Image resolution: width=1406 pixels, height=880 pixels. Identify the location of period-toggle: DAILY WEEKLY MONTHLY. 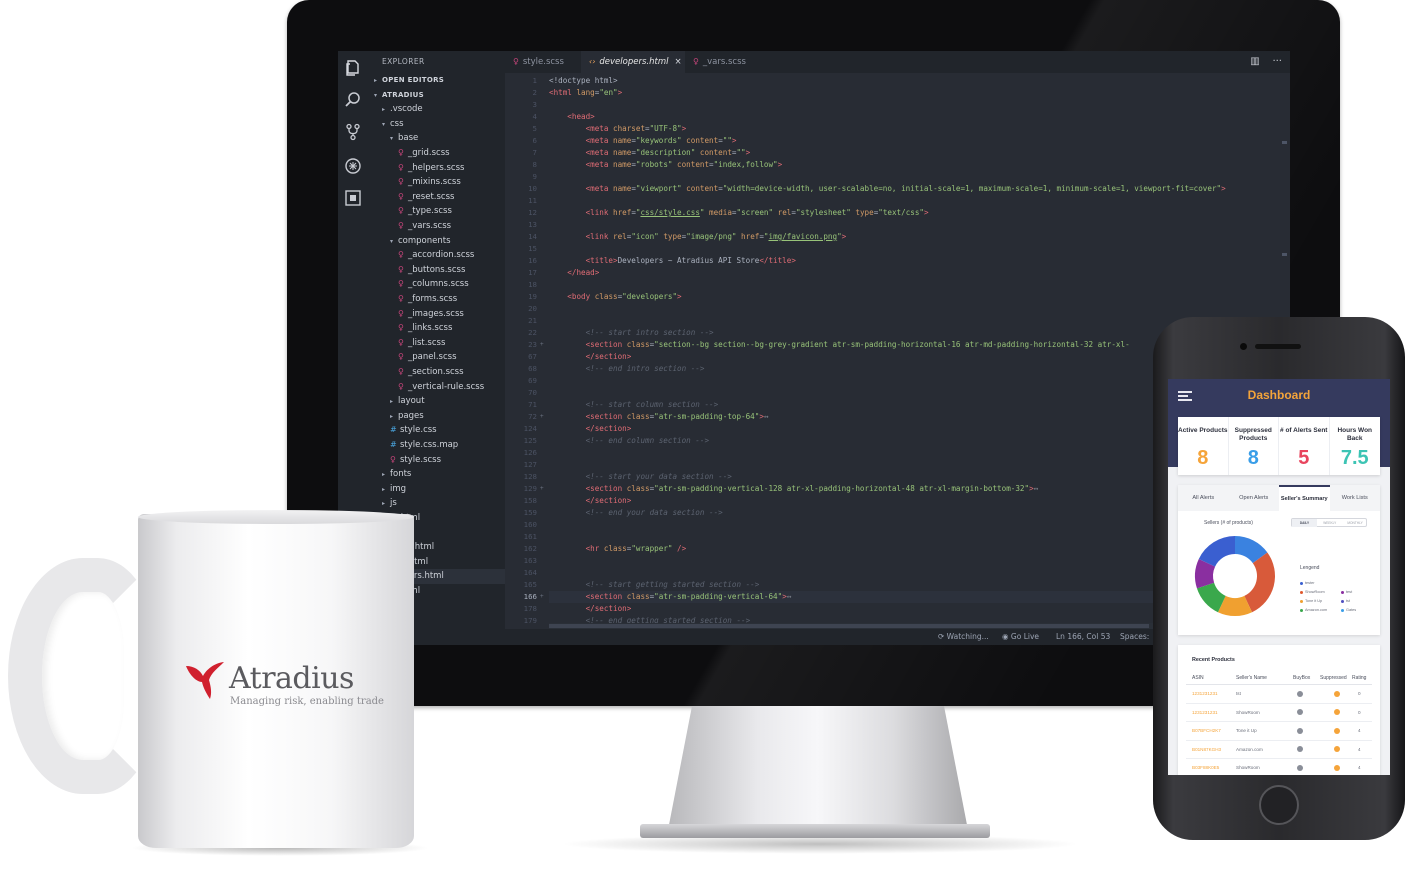
(1329, 522).